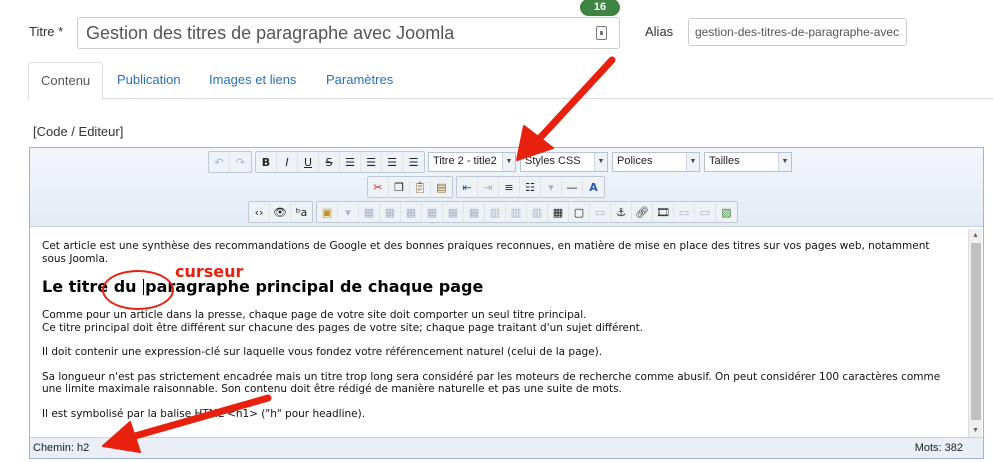 The image size is (993, 462). I want to click on replace-icon: ᵇa, so click(301, 212).